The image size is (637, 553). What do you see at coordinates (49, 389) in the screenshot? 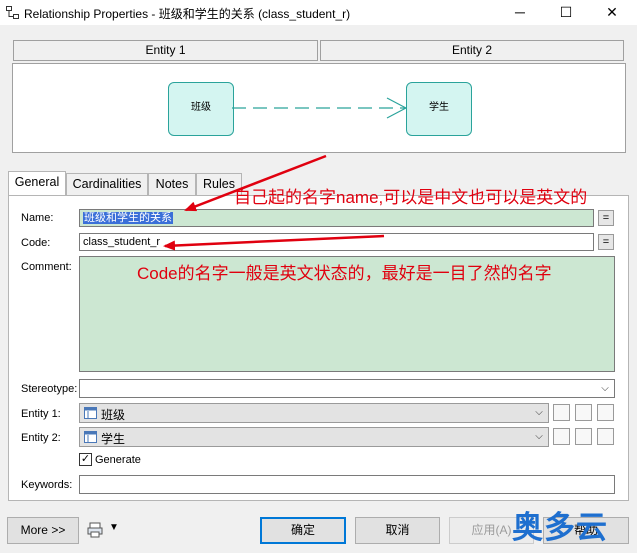
I see `stereotype-label: Stereotype:` at bounding box center [49, 389].